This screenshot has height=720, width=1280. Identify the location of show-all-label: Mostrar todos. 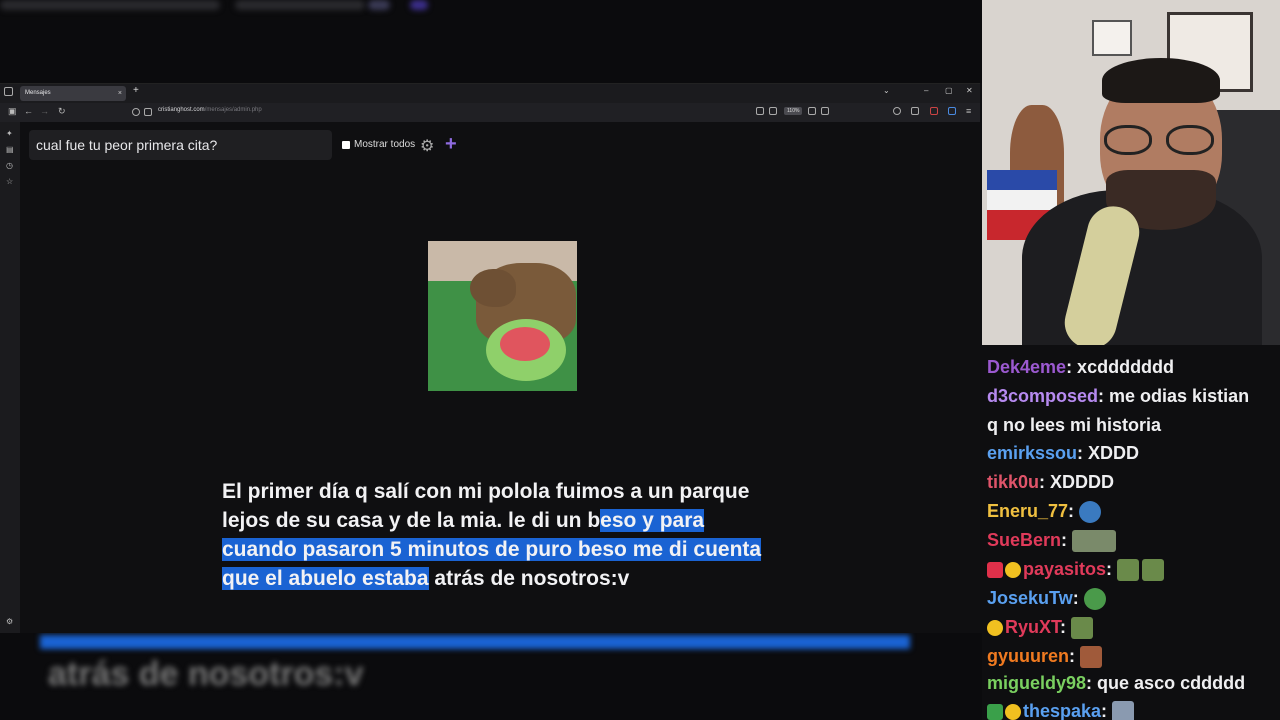
(385, 144).